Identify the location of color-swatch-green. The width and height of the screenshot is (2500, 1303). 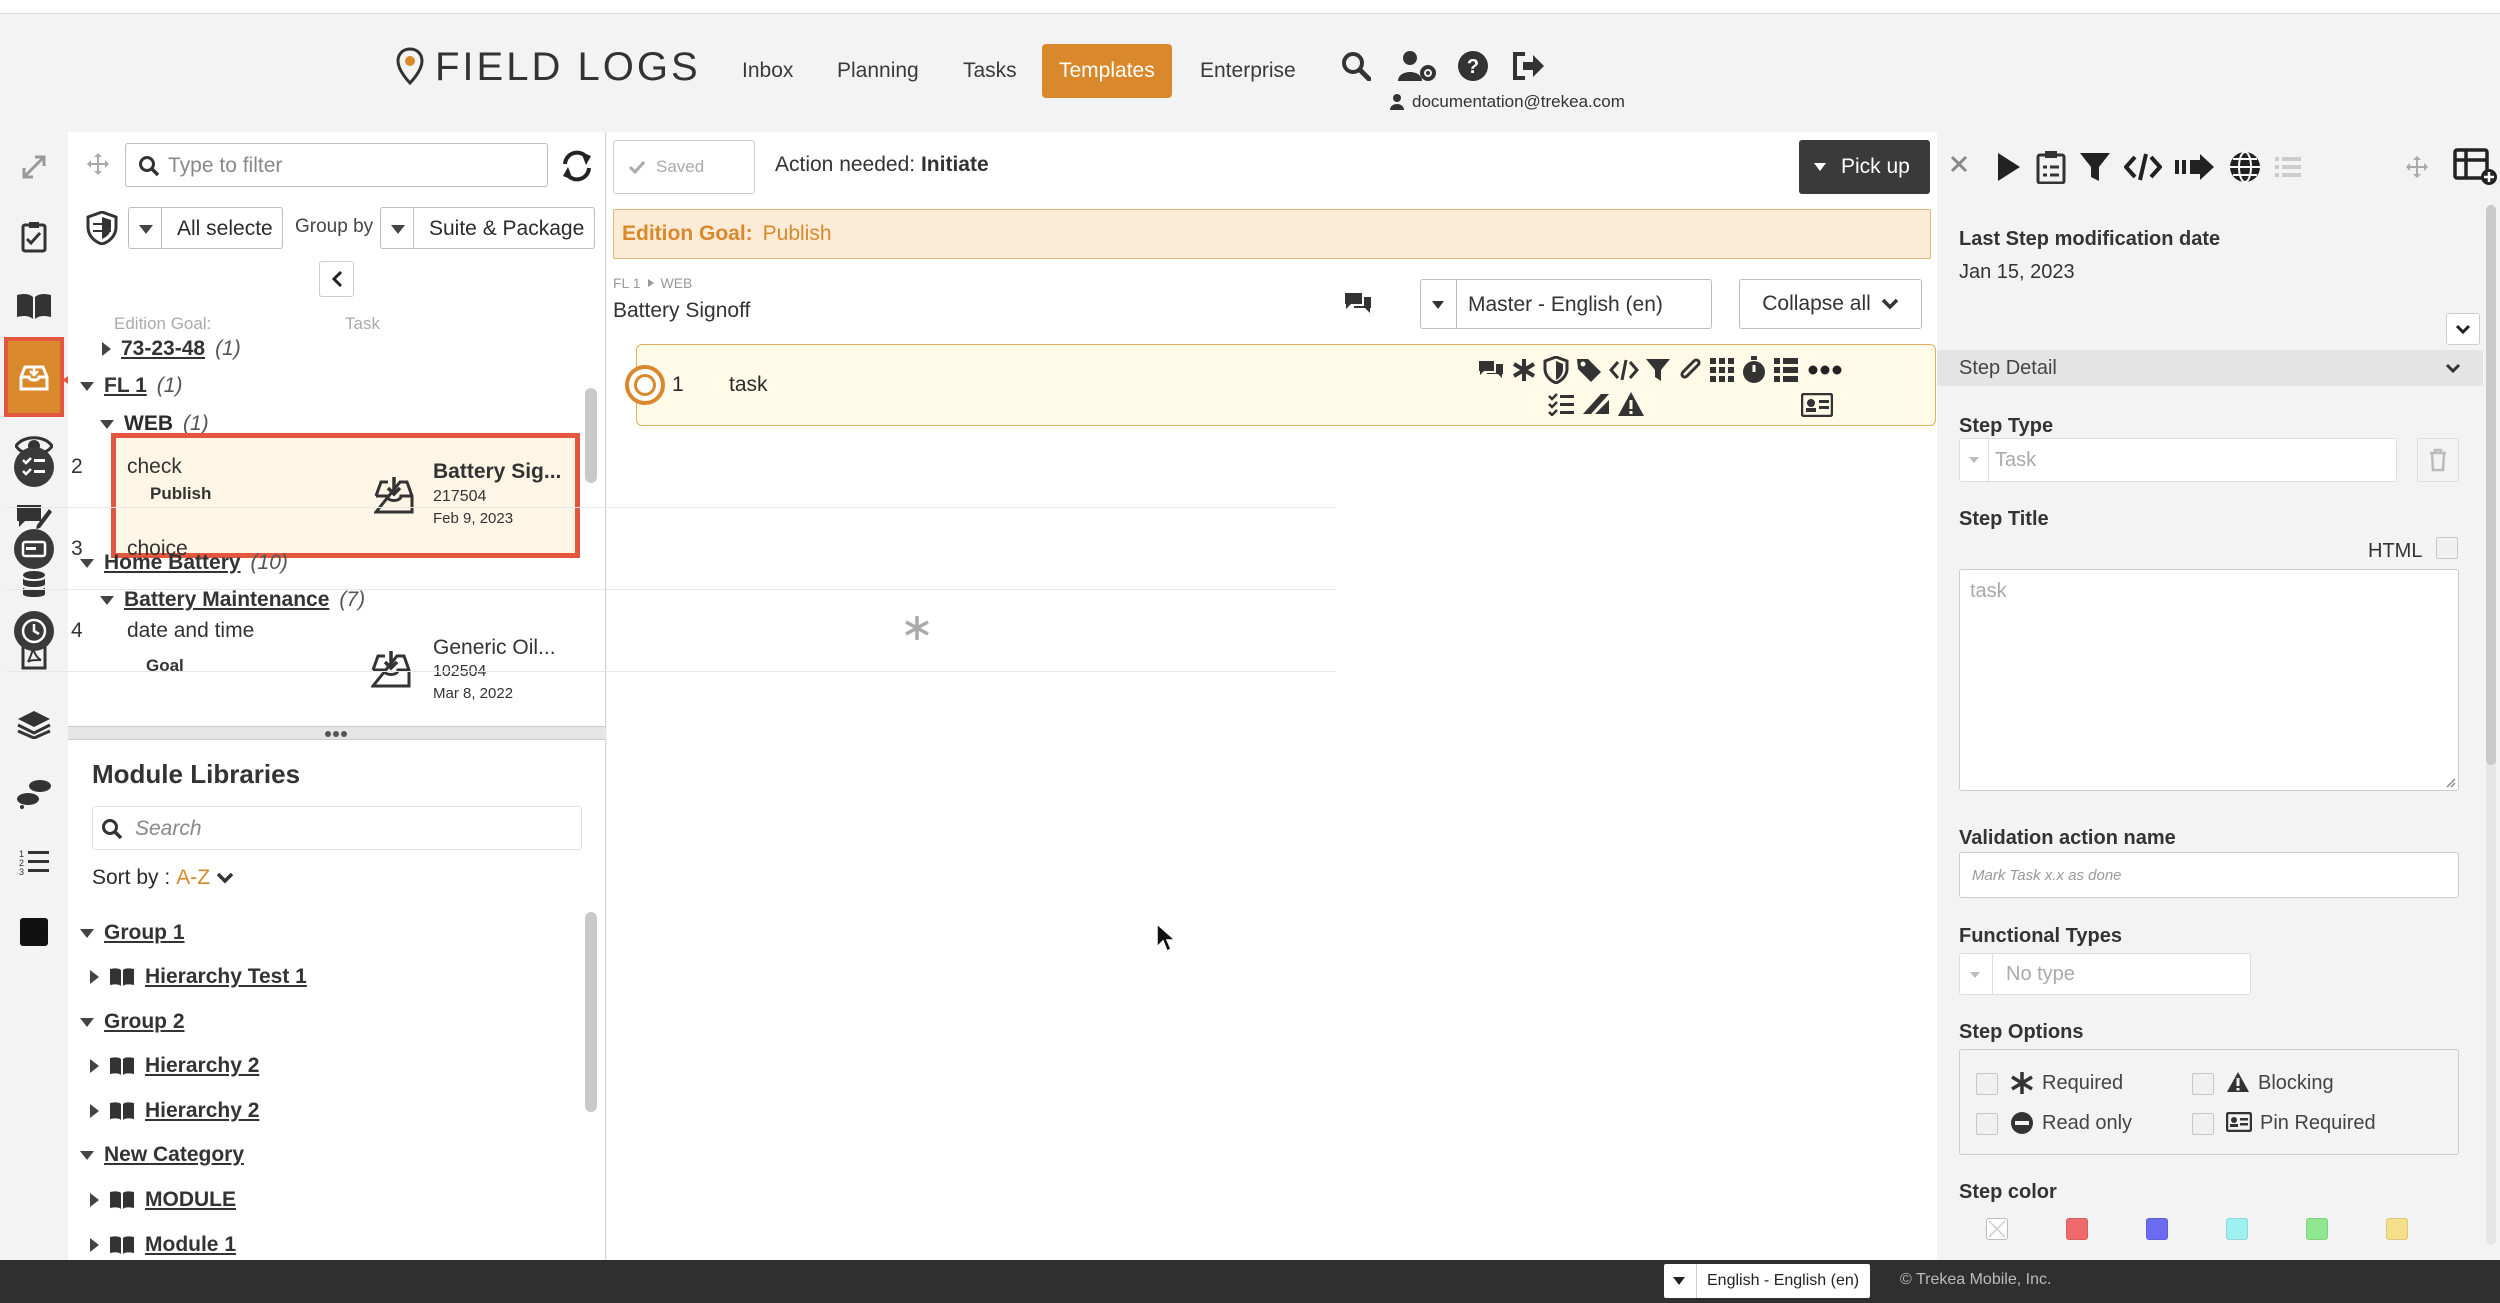
(2317, 1229).